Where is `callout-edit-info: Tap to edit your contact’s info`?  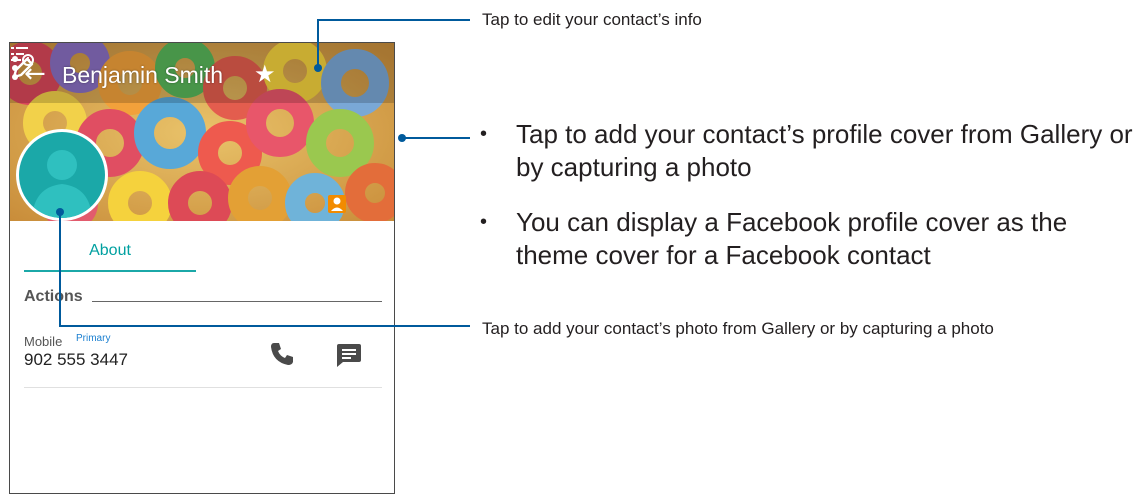
callout-edit-info: Tap to edit your contact’s info is located at coordinates (592, 19).